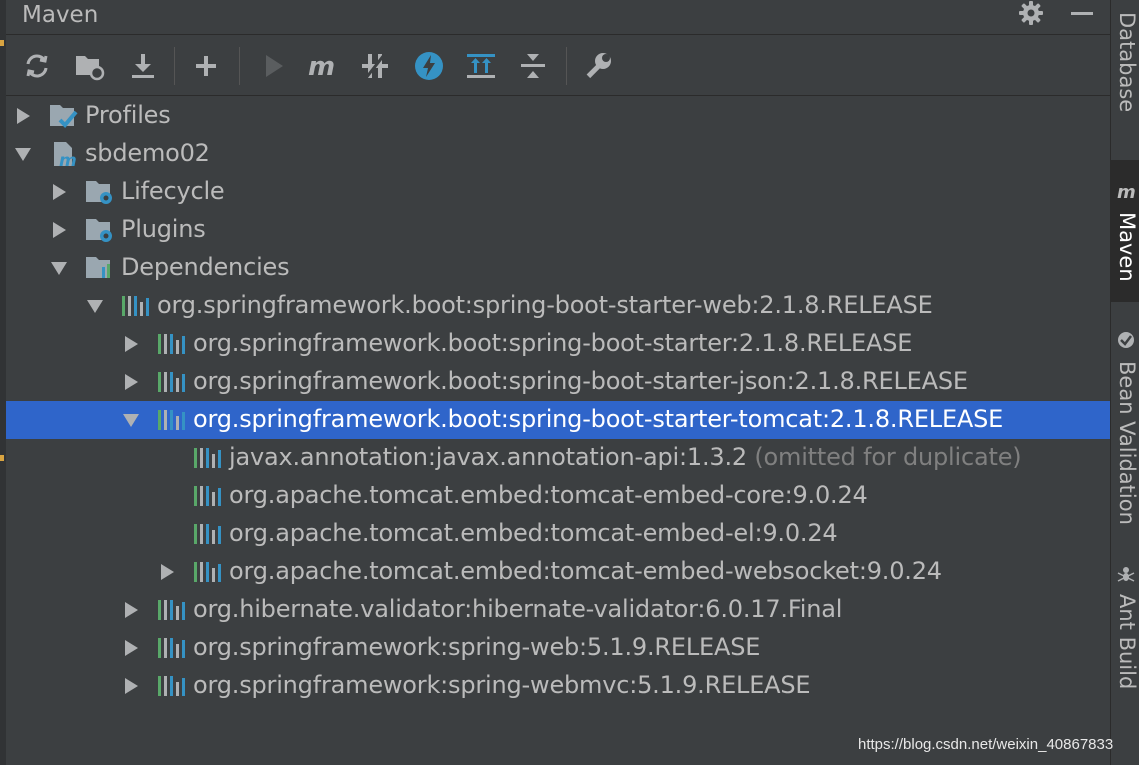  What do you see at coordinates (173, 191) in the screenshot?
I see `tree-node-label: Lifecycle` at bounding box center [173, 191].